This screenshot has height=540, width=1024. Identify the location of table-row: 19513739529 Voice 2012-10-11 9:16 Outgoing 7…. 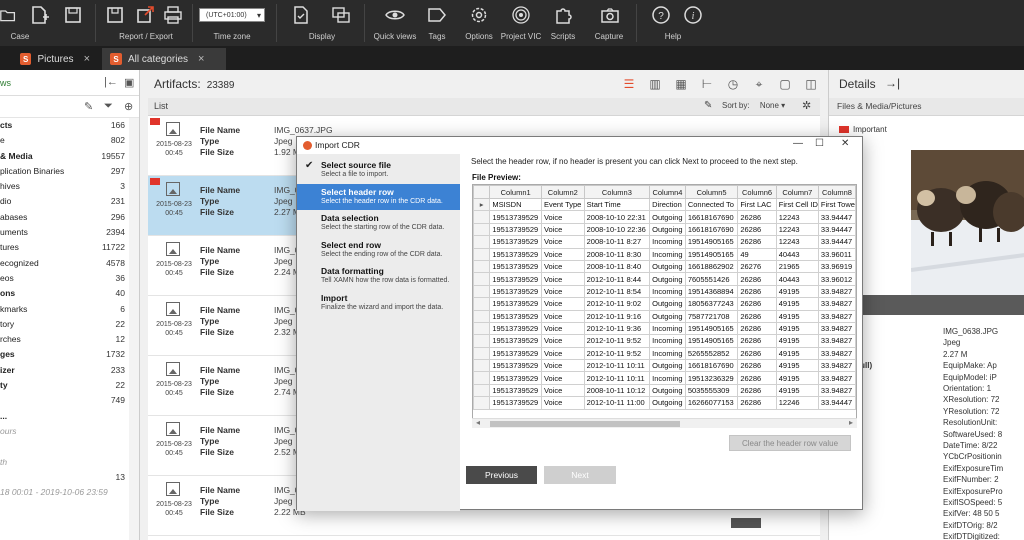
(664, 316).